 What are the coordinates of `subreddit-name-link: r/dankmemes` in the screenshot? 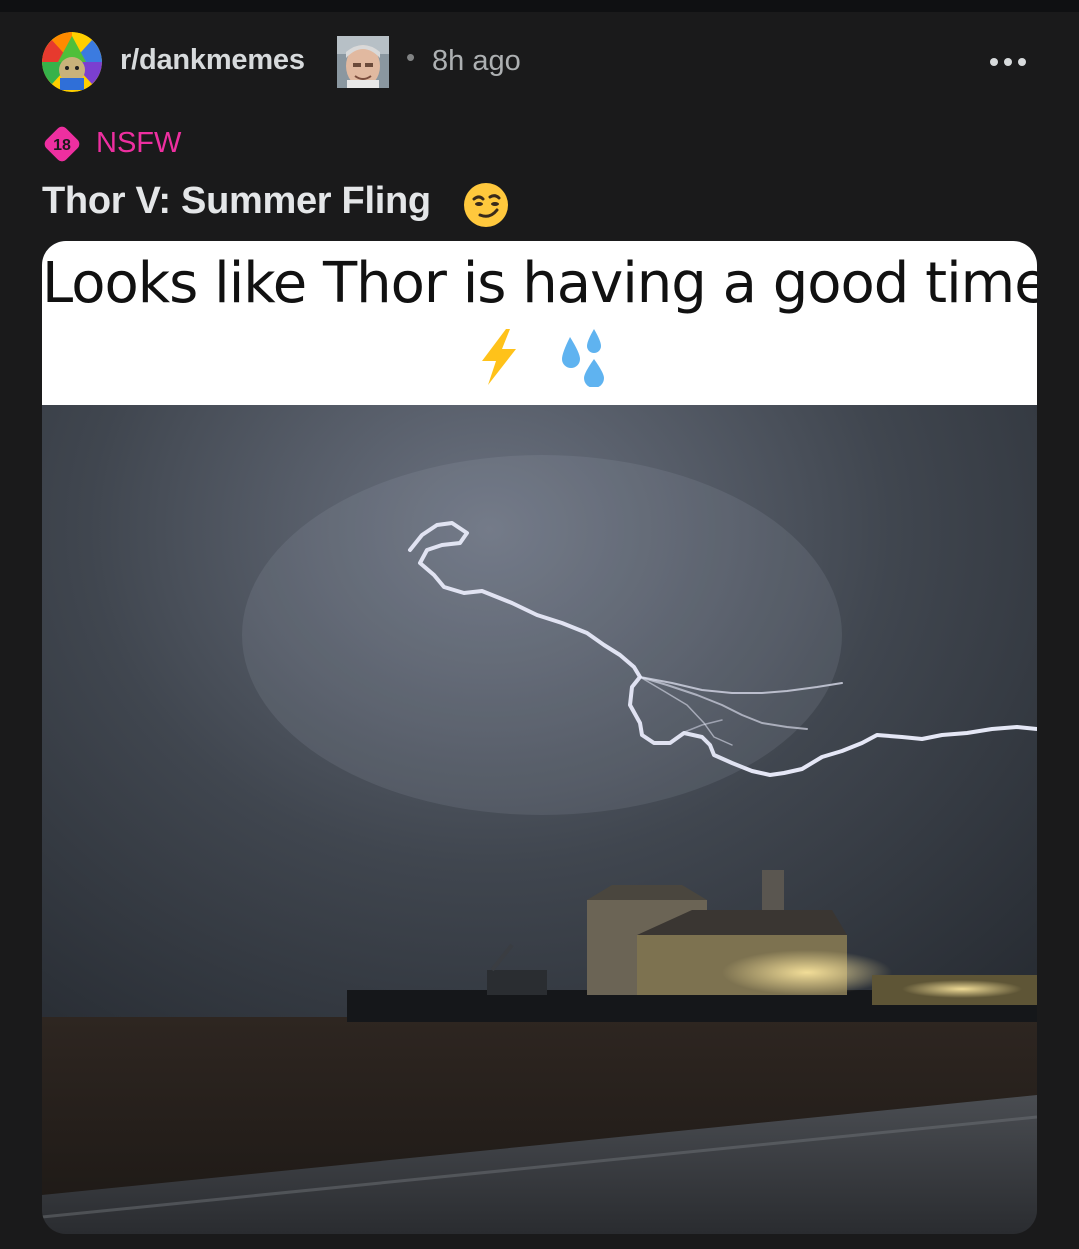 It's located at (212, 60).